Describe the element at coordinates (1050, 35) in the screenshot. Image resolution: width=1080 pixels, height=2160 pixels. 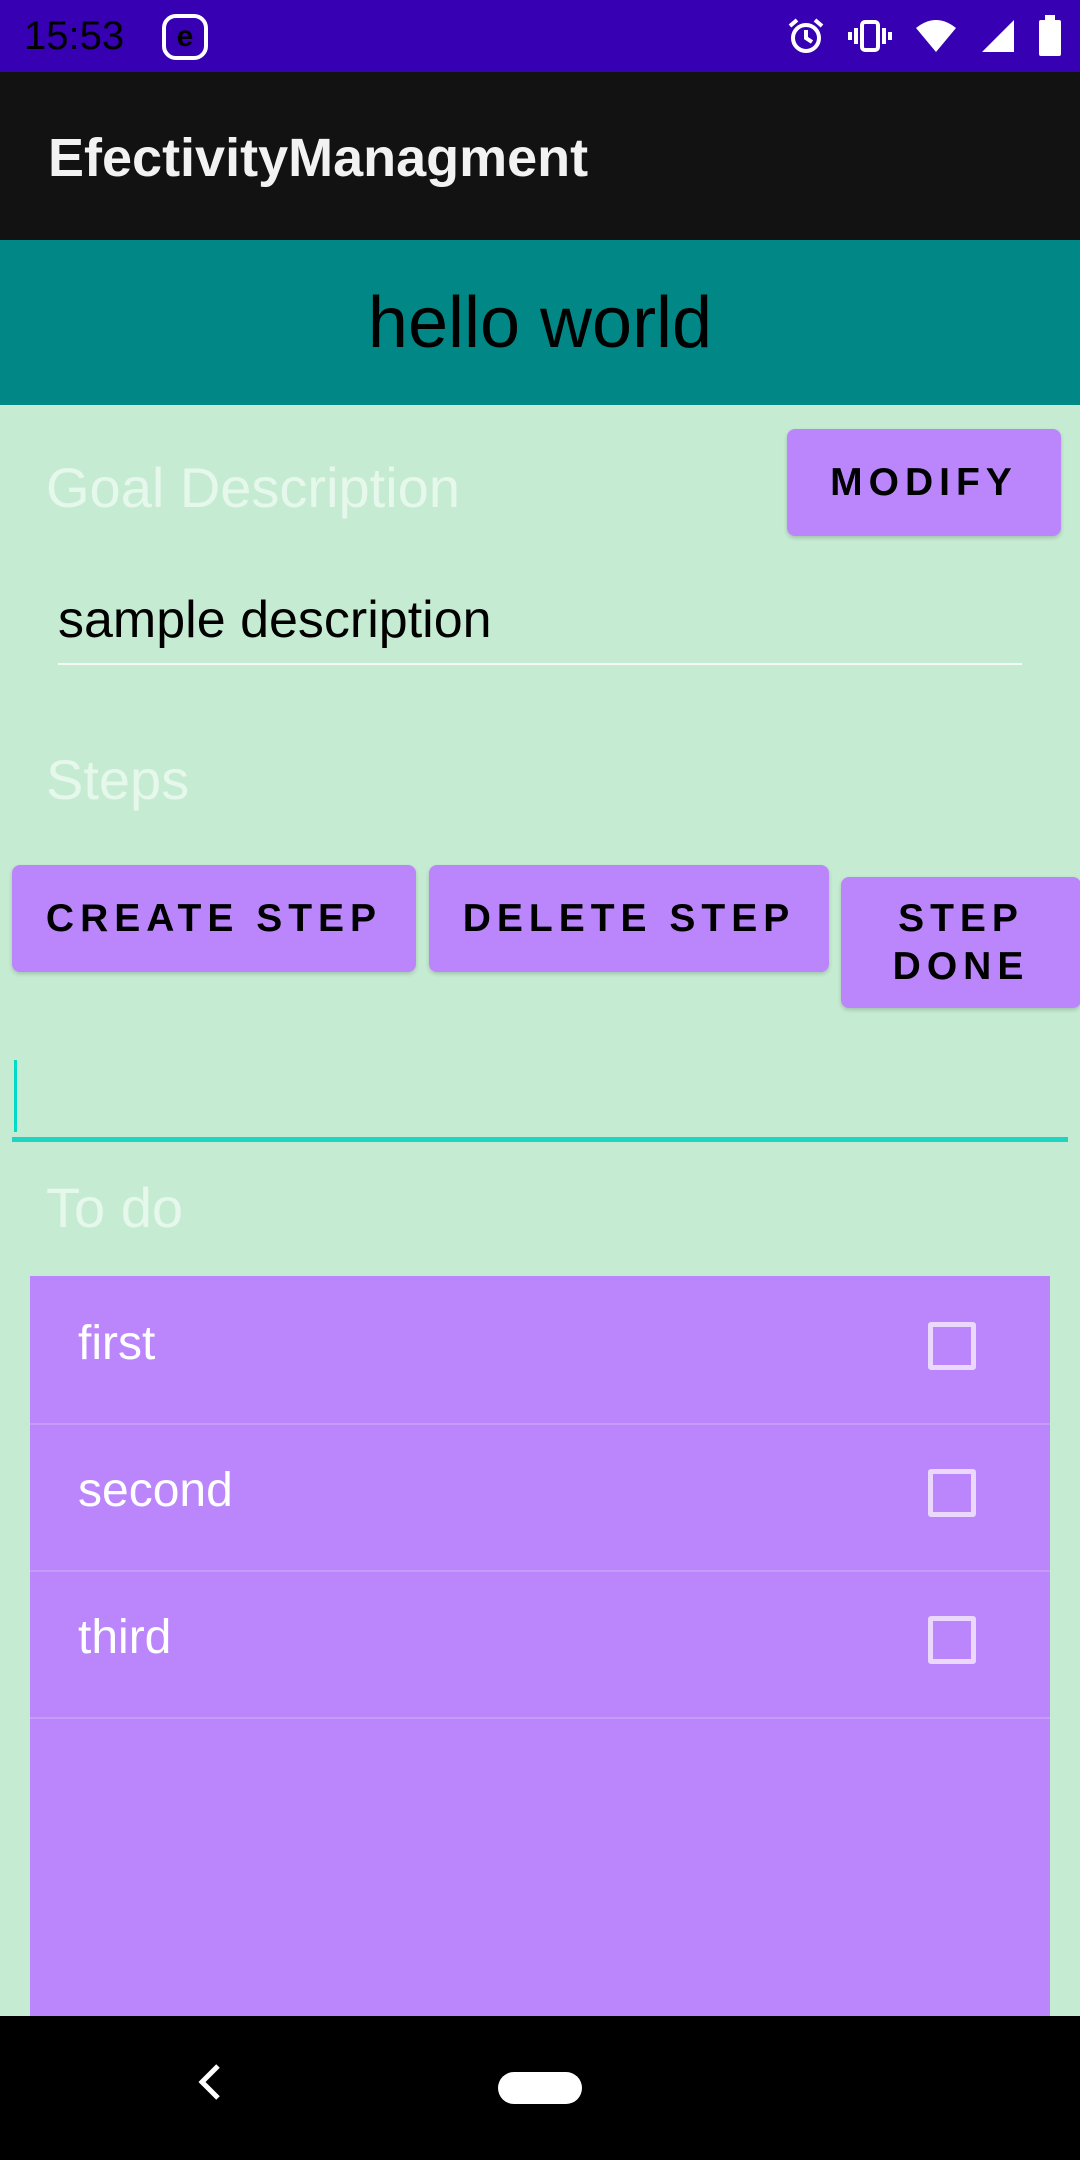
I see `battery-icon` at that location.